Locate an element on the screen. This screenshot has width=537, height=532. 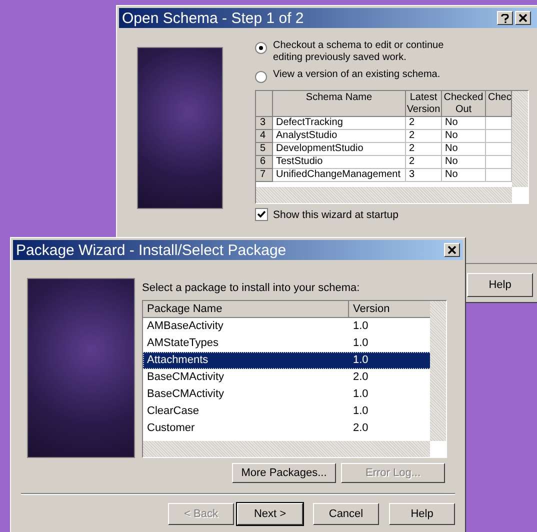
table-cell: AnalystStudio is located at coordinates (339, 136).